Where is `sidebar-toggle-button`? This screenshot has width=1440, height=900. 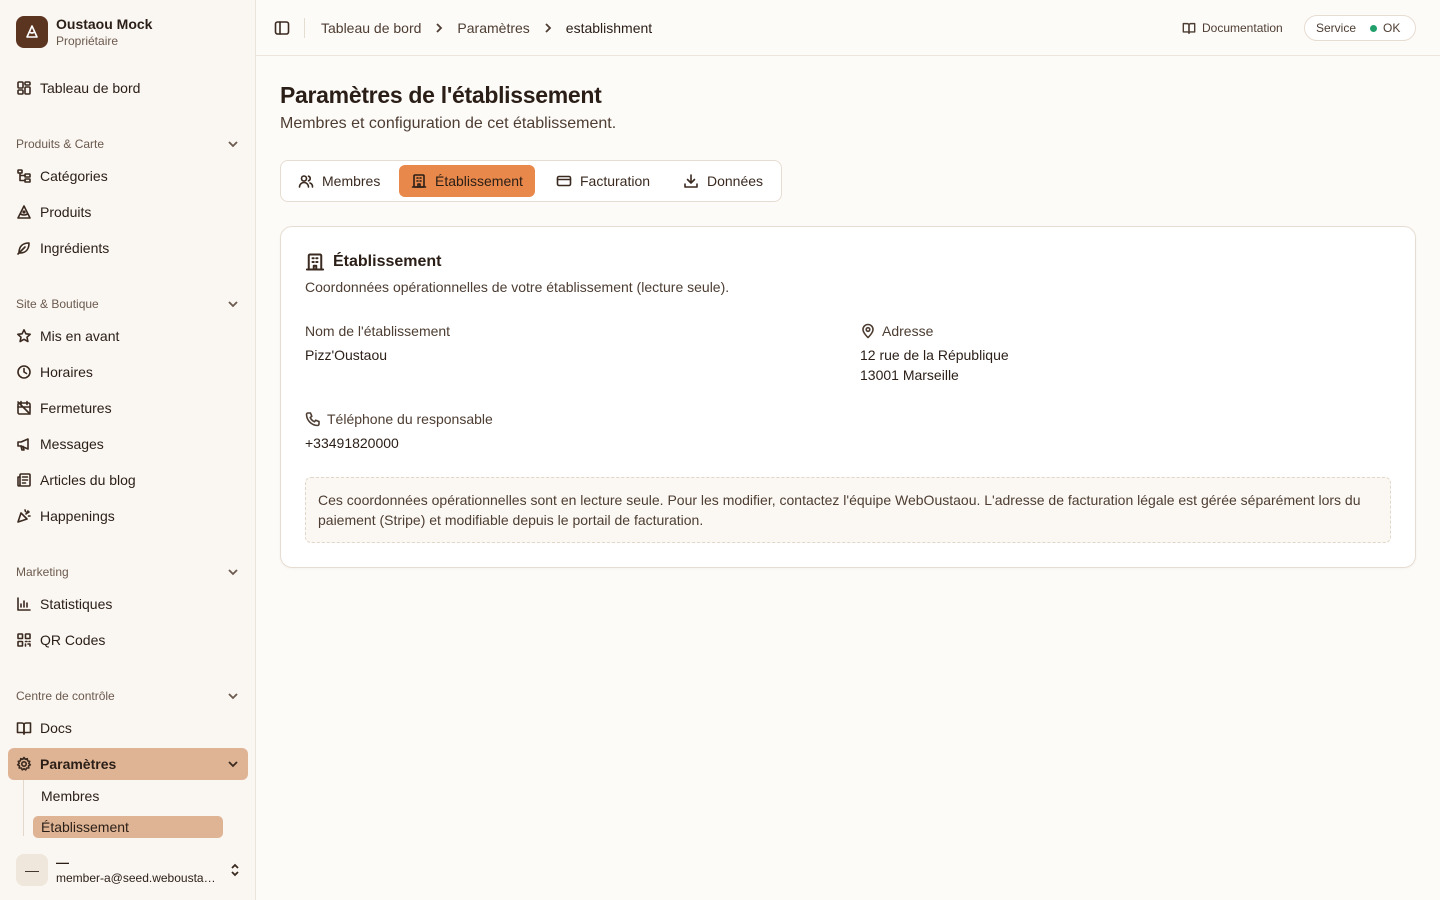 sidebar-toggle-button is located at coordinates (282, 28).